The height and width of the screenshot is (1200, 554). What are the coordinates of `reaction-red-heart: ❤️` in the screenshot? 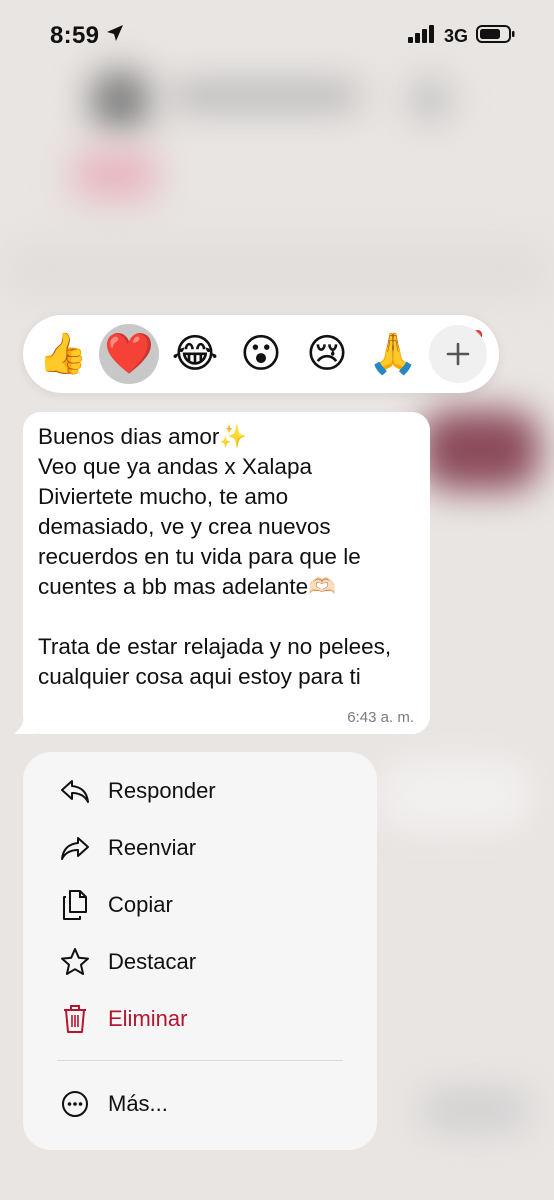 It's located at (129, 354).